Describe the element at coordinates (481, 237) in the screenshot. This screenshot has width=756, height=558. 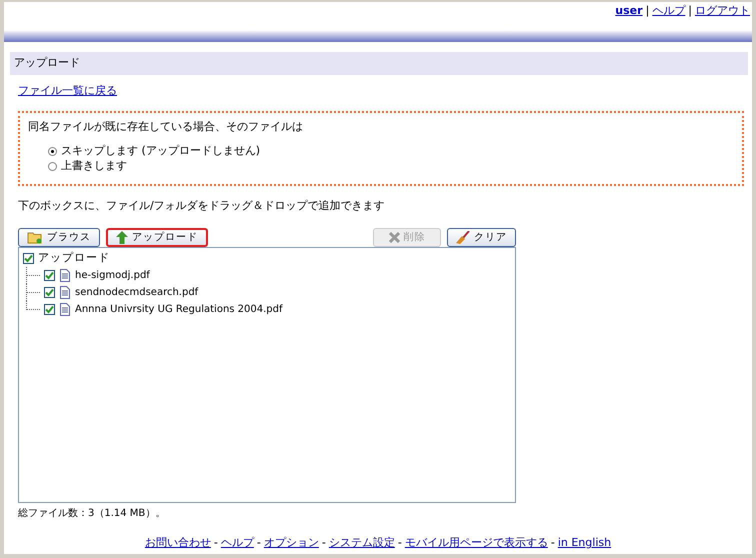
I see `clear-button: クリア` at that location.